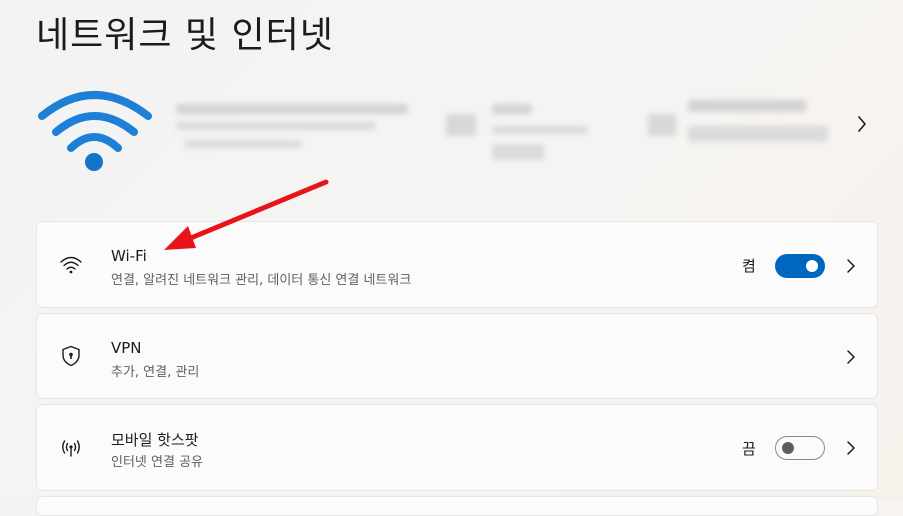  I want to click on vpn-shield-icon, so click(71, 356).